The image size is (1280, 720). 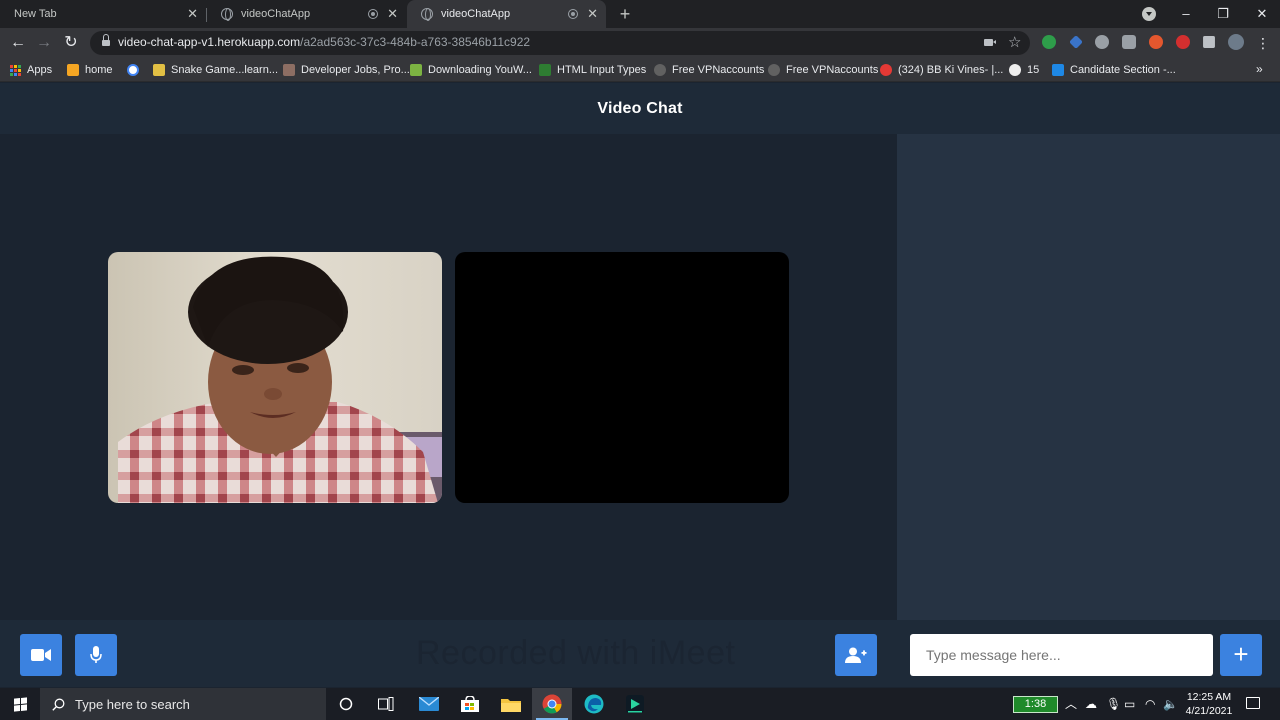 I want to click on send-message-button: +, so click(x=1241, y=655).